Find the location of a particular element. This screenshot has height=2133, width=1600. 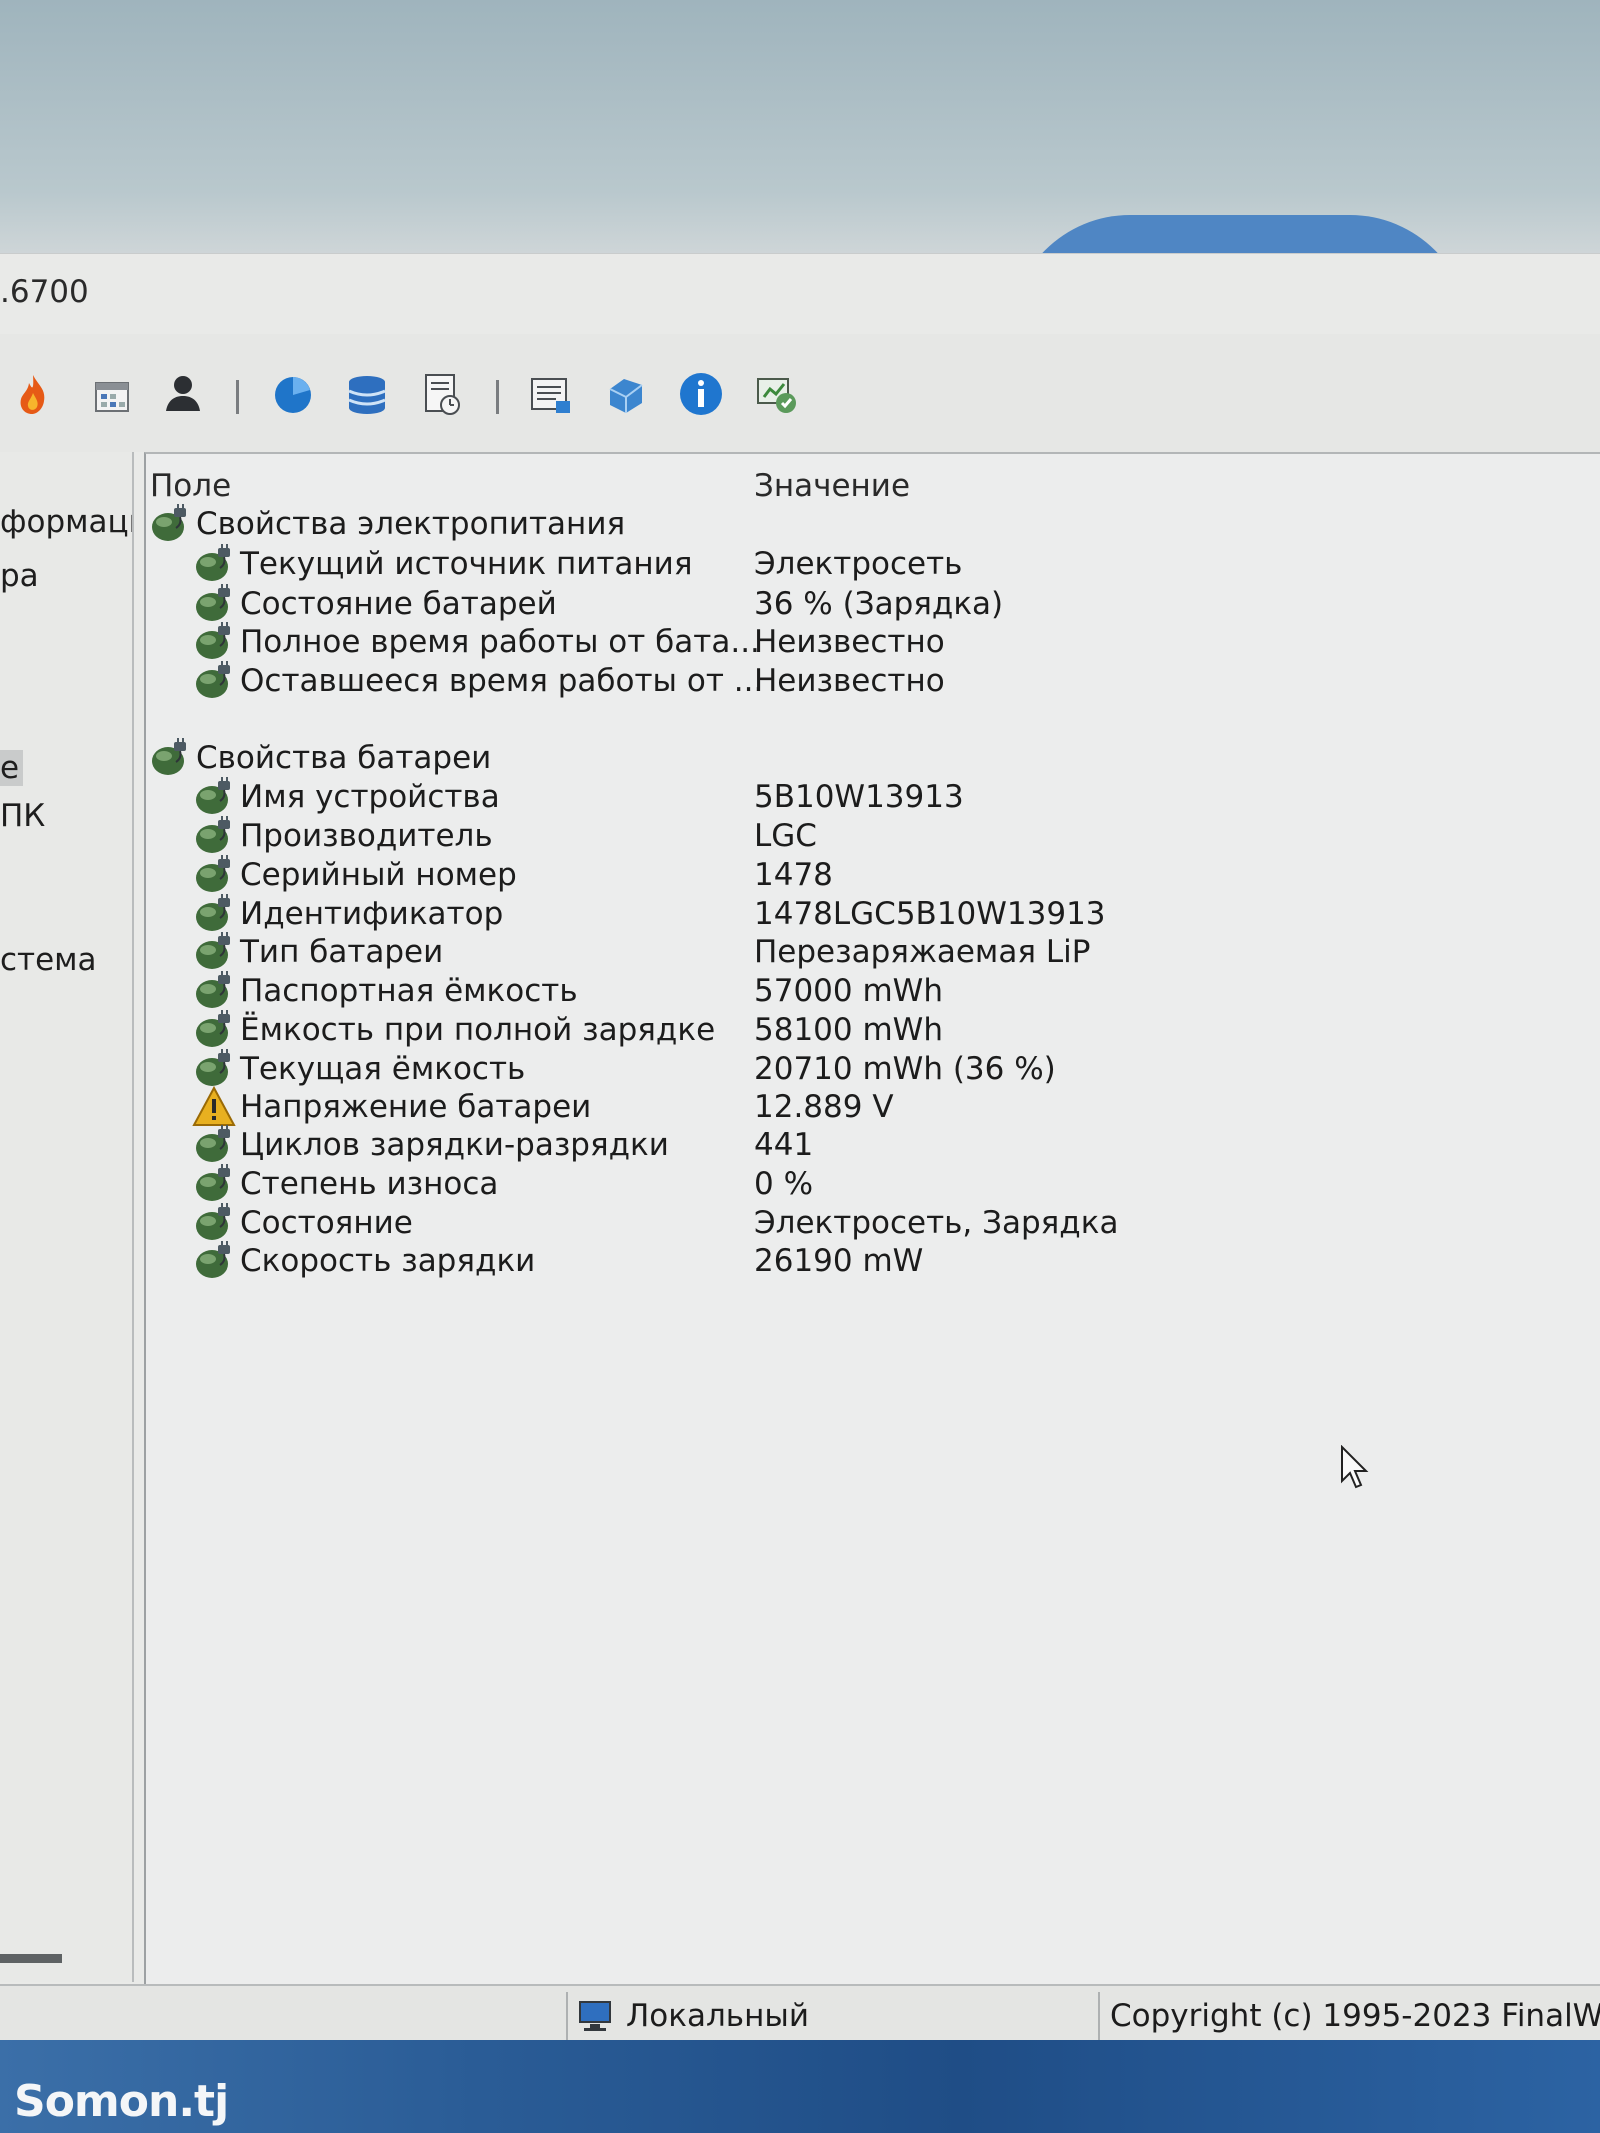

report-edit-icon is located at coordinates (551, 394).